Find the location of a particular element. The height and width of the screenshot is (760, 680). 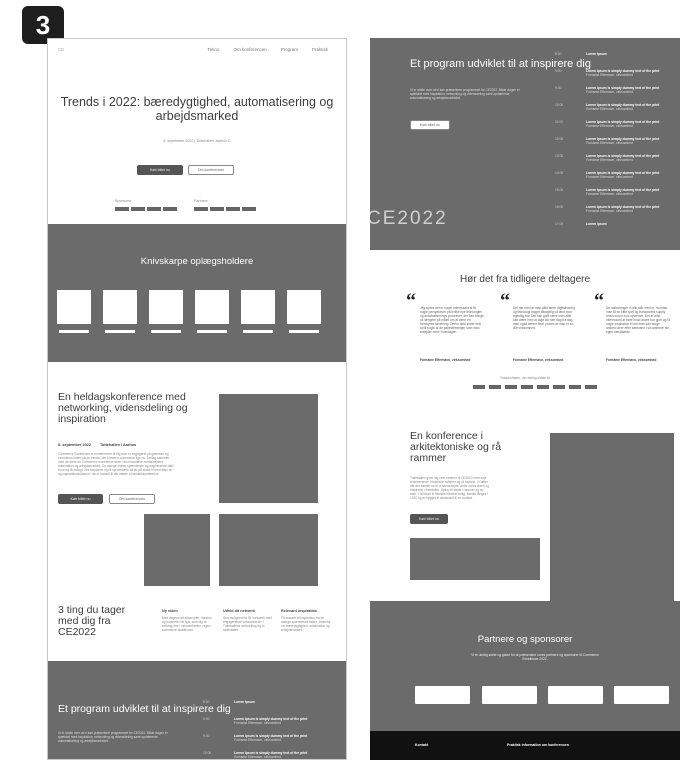

nav-item: Om konferencen is located at coordinates (249, 49).